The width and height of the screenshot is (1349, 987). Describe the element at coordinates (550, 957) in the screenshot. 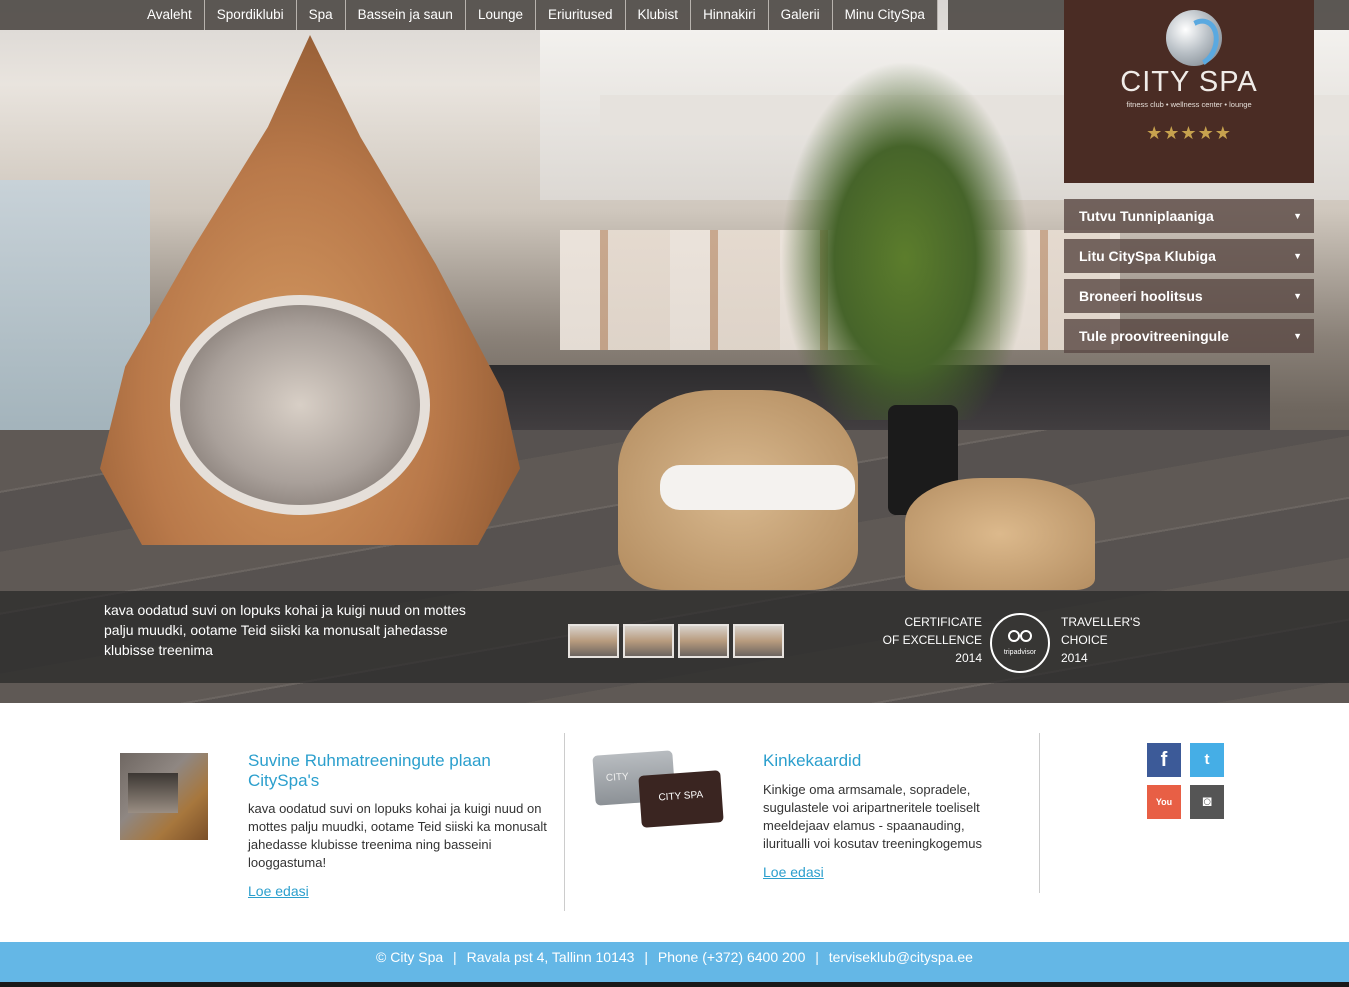

I see `footer-address: Ravala pst 4, Tallinn 10143` at that location.